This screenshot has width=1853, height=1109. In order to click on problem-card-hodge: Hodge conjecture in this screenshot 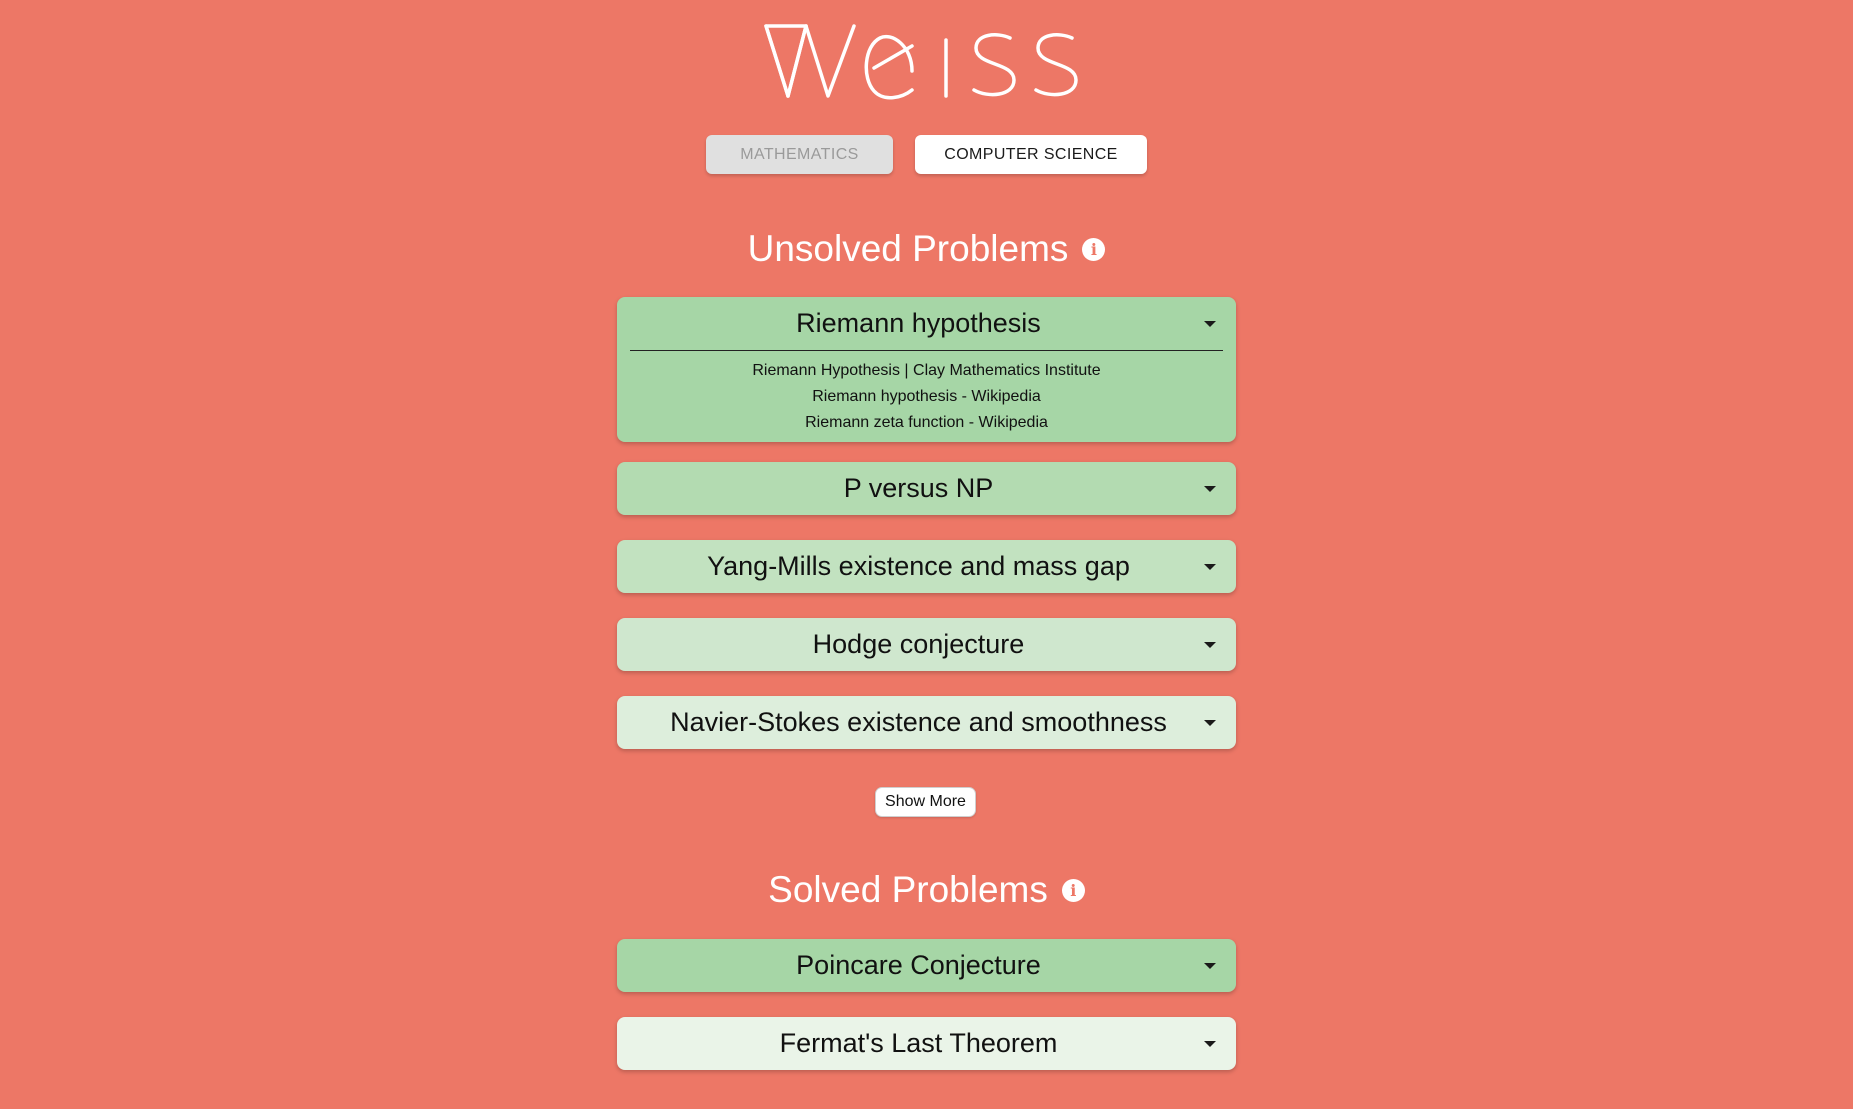, I will do `click(926, 644)`.